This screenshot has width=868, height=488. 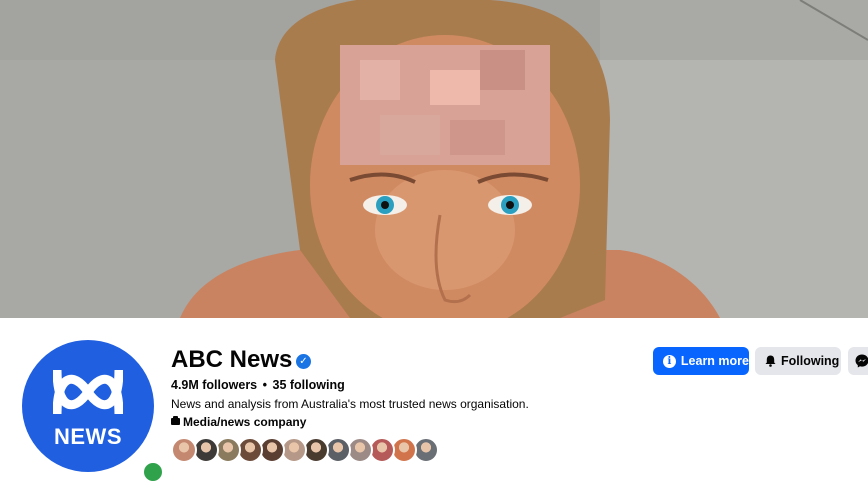 What do you see at coordinates (810, 361) in the screenshot?
I see `following-label: Following` at bounding box center [810, 361].